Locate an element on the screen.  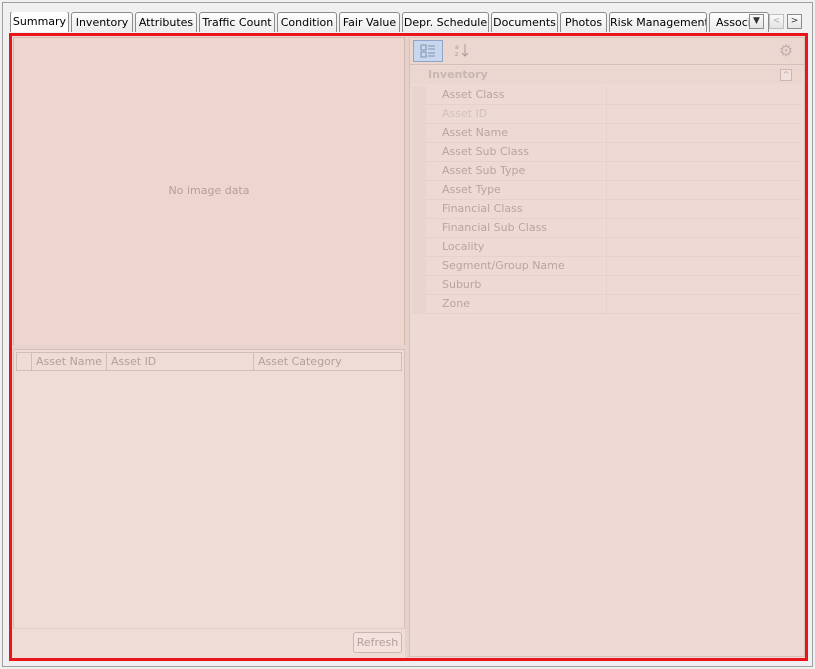
tab-list-dropdown-icon: ▼ is located at coordinates (756, 21).